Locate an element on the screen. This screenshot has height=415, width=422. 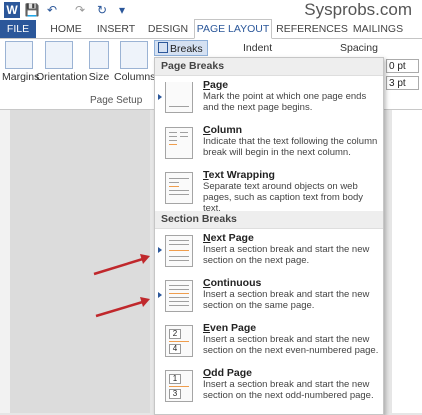
indent-label: Indent is located at coordinates (258, 48).